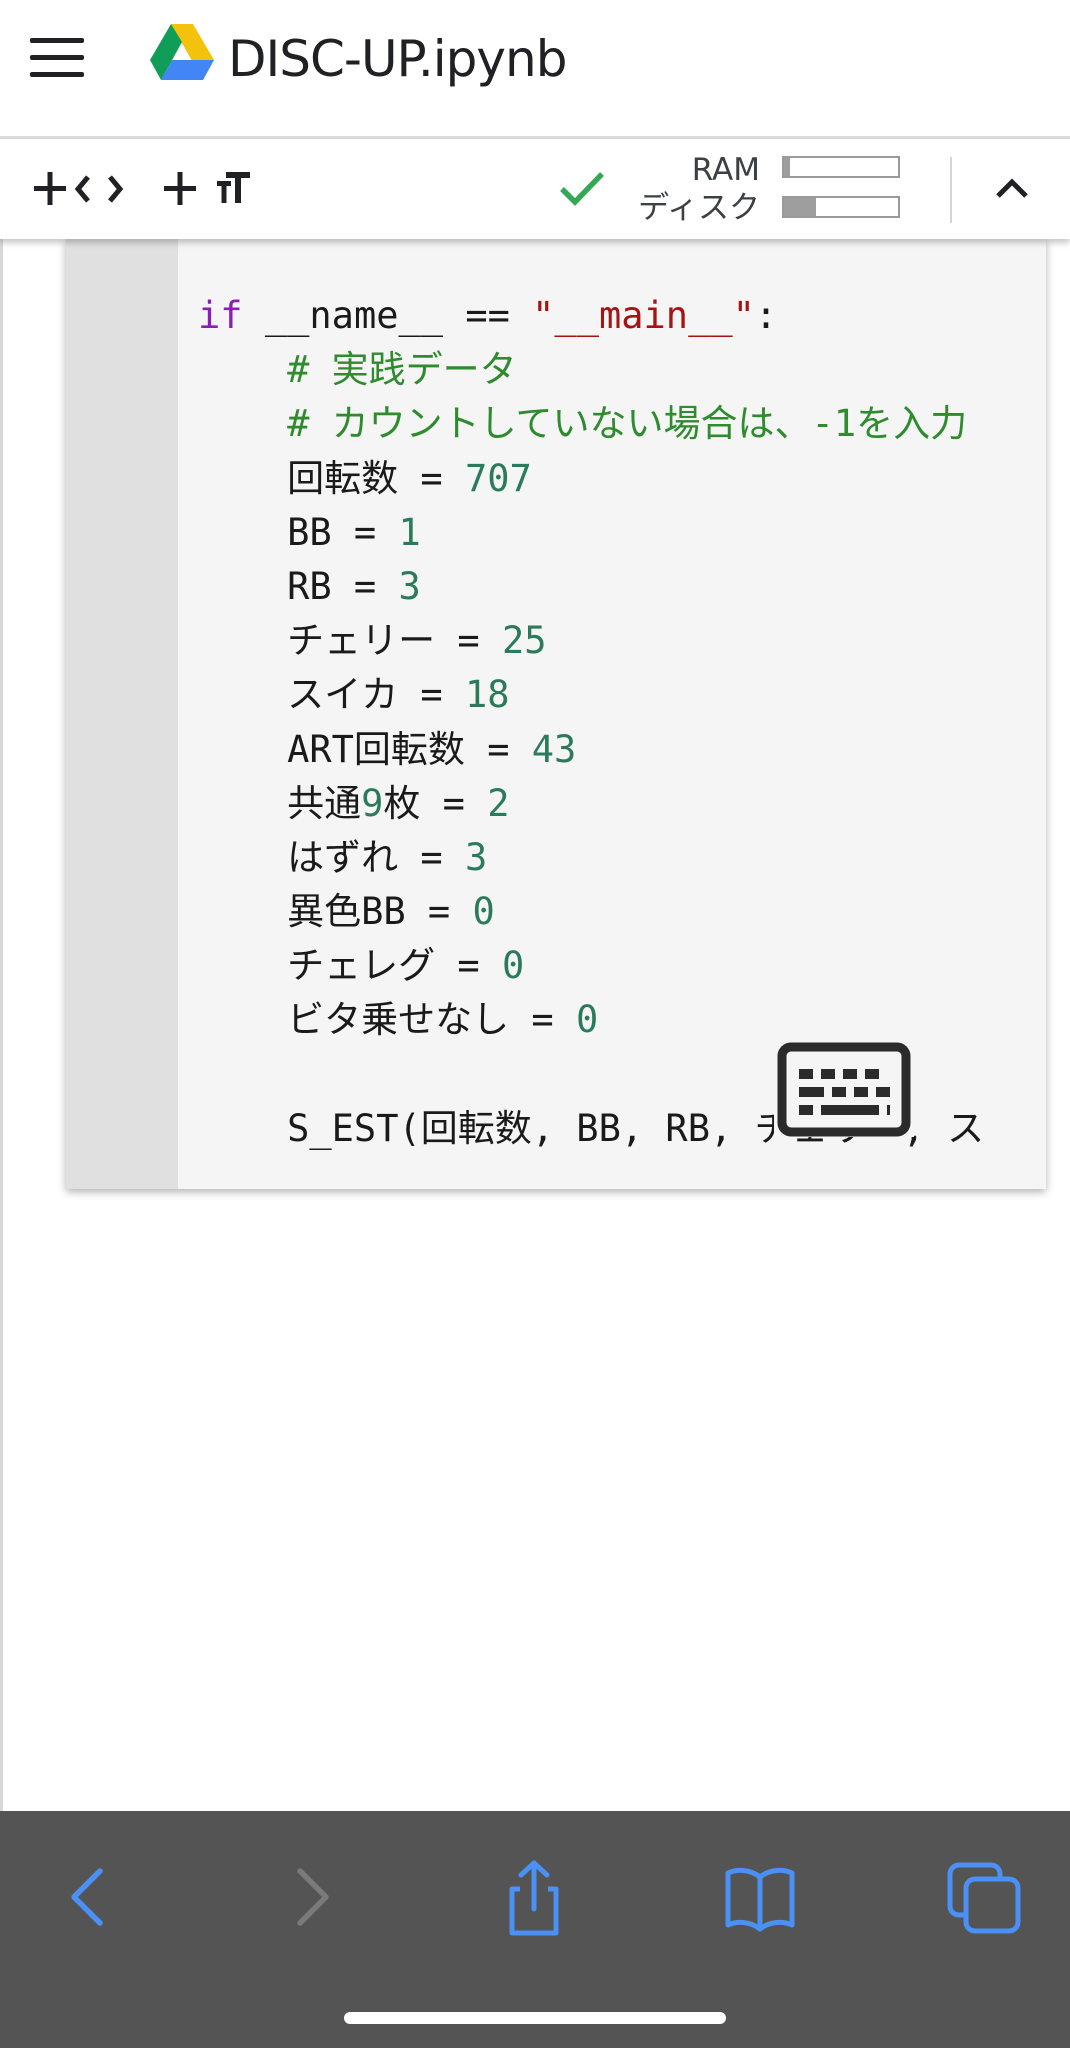  I want to click on code-line: 異色BB = 0, so click(622, 912).